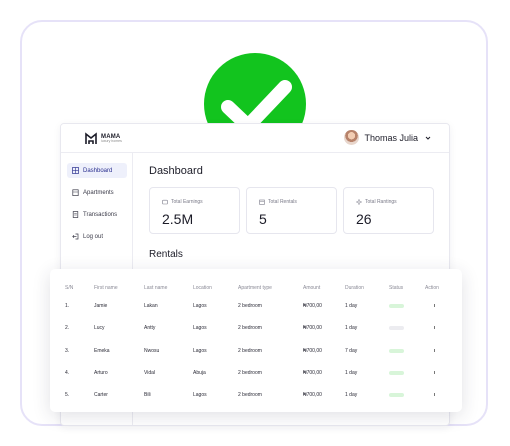  What do you see at coordinates (354, 288) in the screenshot?
I see `table-header-duration: Duration` at bounding box center [354, 288].